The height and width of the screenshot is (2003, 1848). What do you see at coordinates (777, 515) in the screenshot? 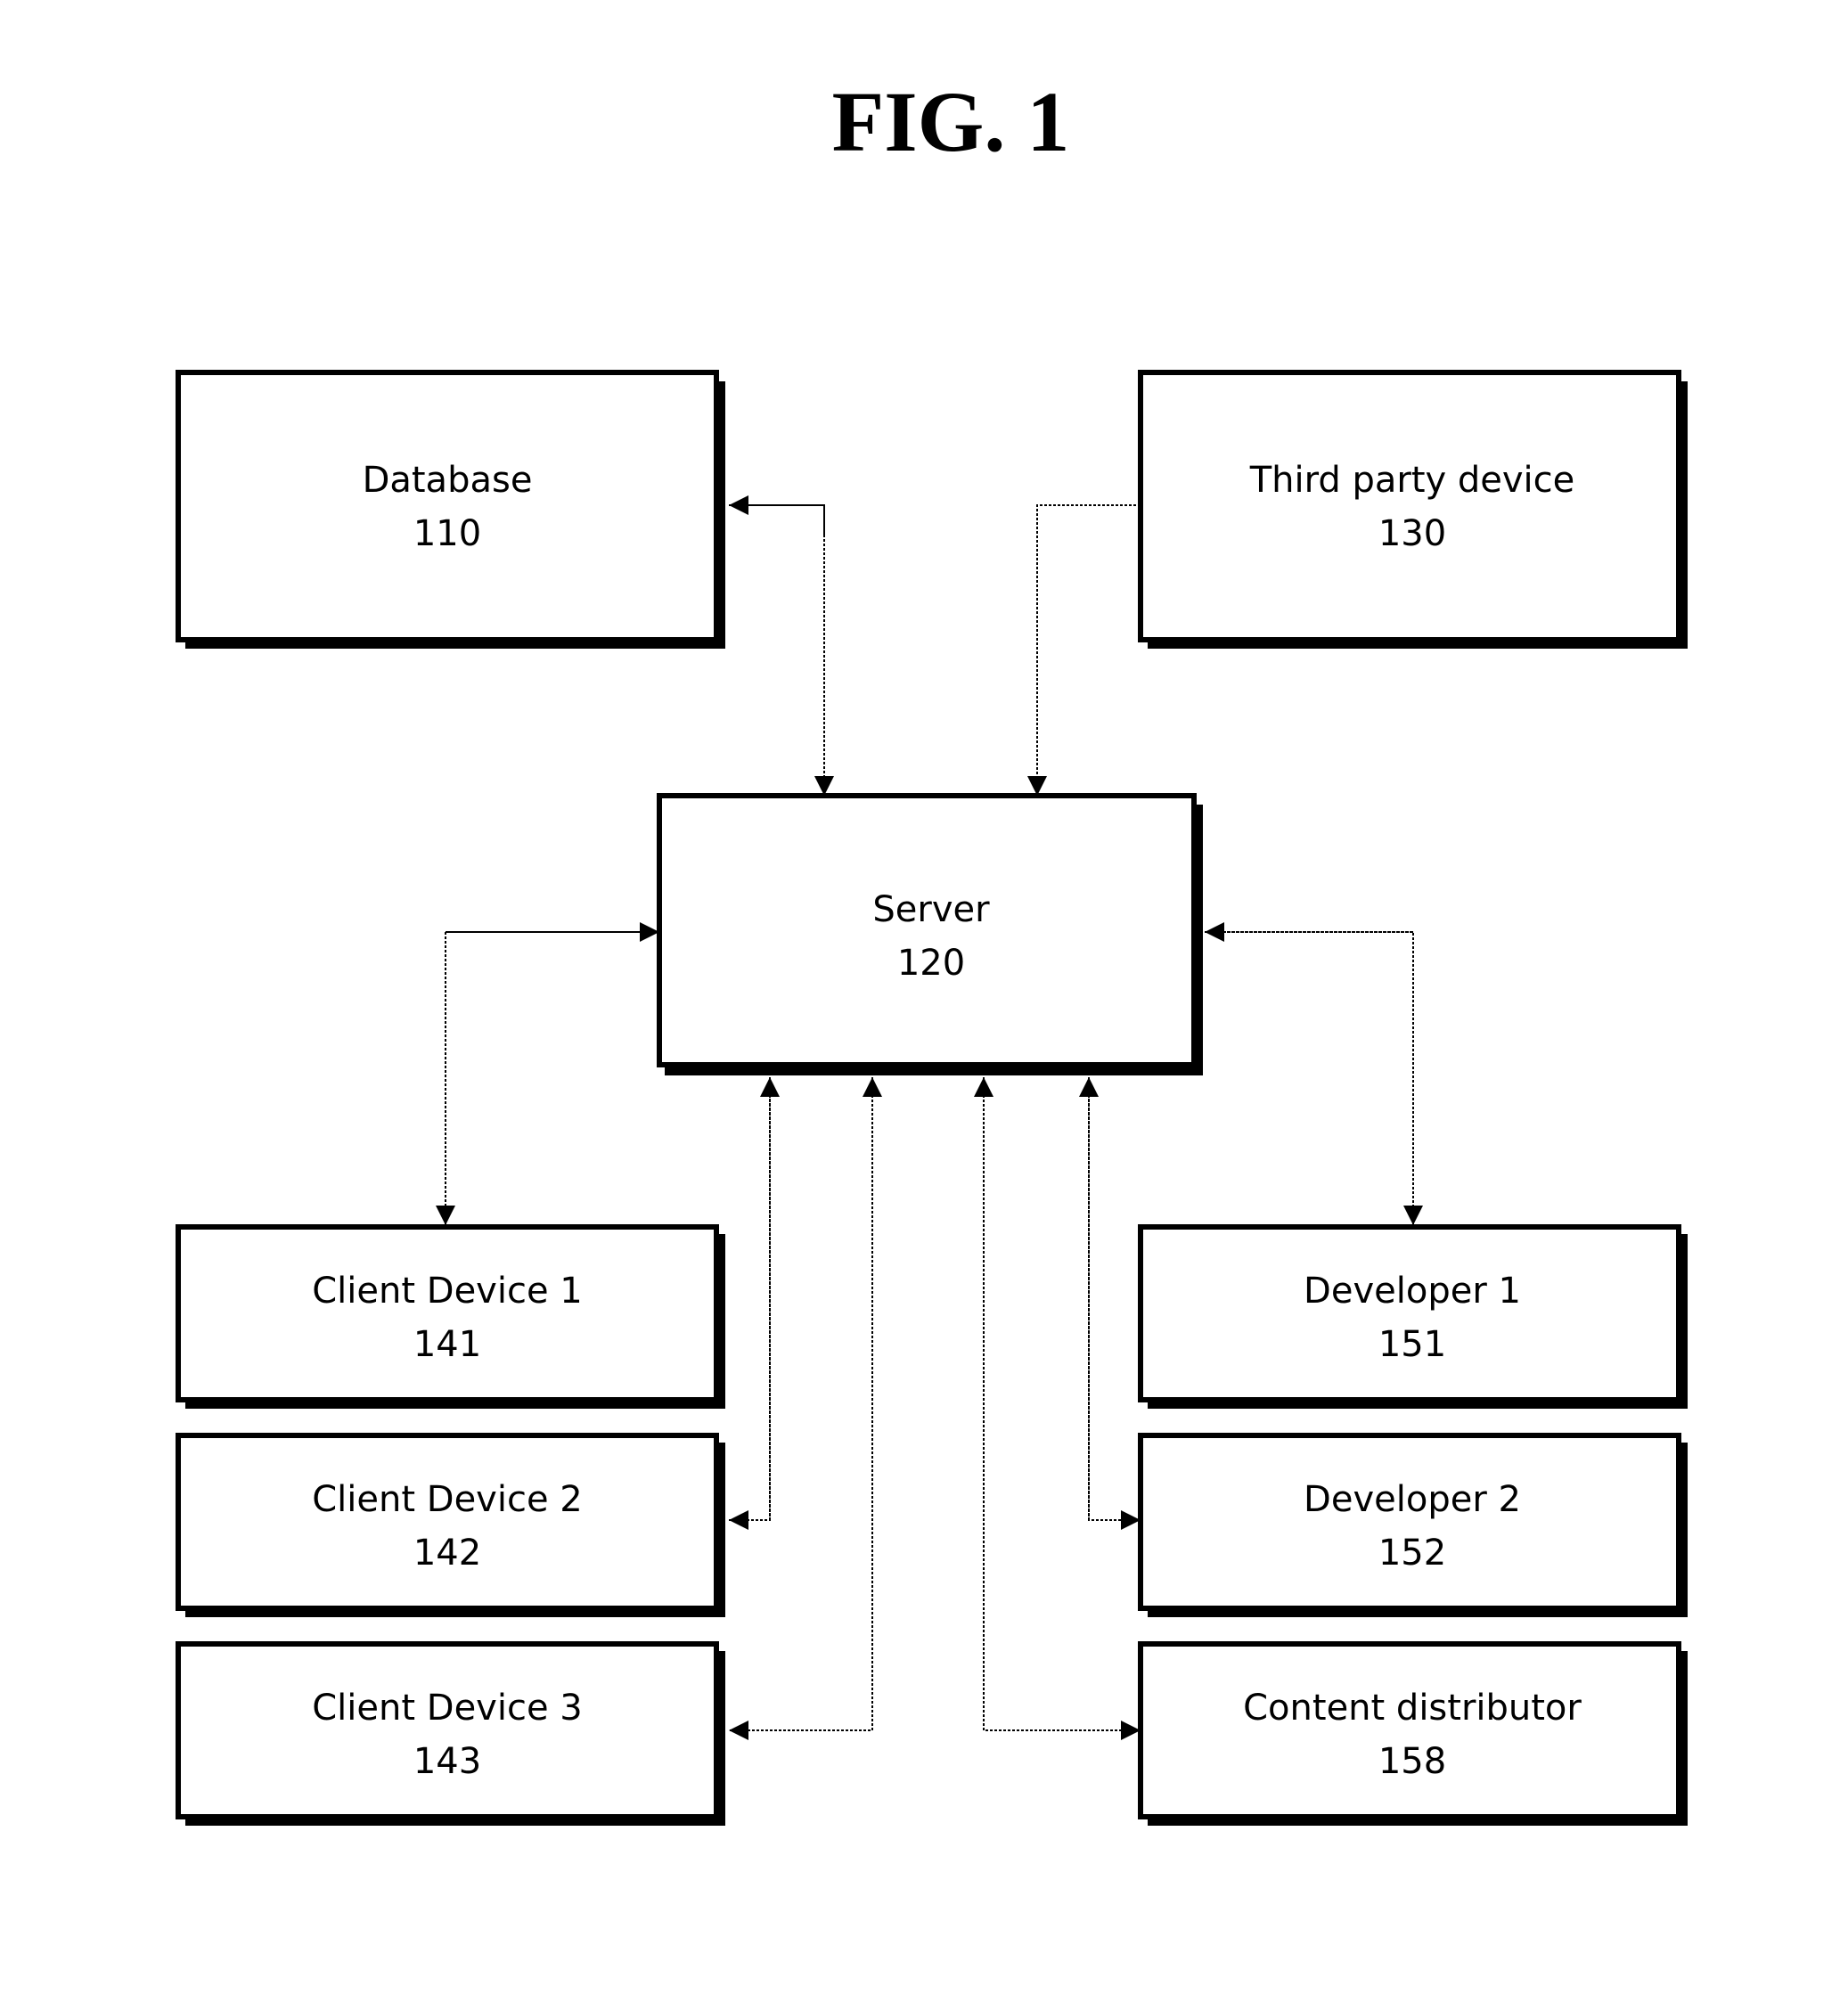
I see `connector-server-database-head` at bounding box center [777, 515].